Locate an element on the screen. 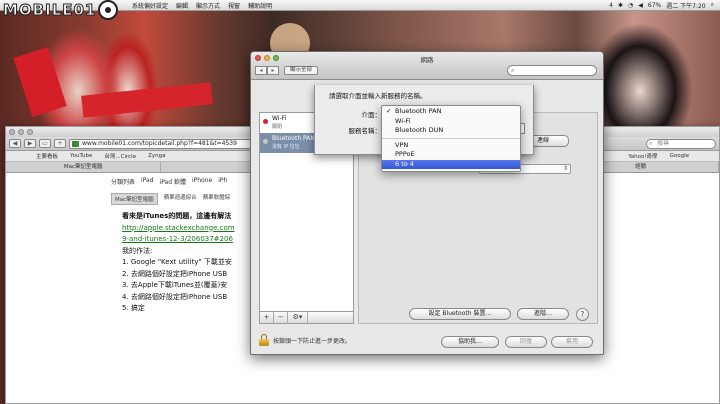 The width and height of the screenshot is (720, 404). article-line: 2. 去網路個好設定把iPhone USB is located at coordinates (175, 273).